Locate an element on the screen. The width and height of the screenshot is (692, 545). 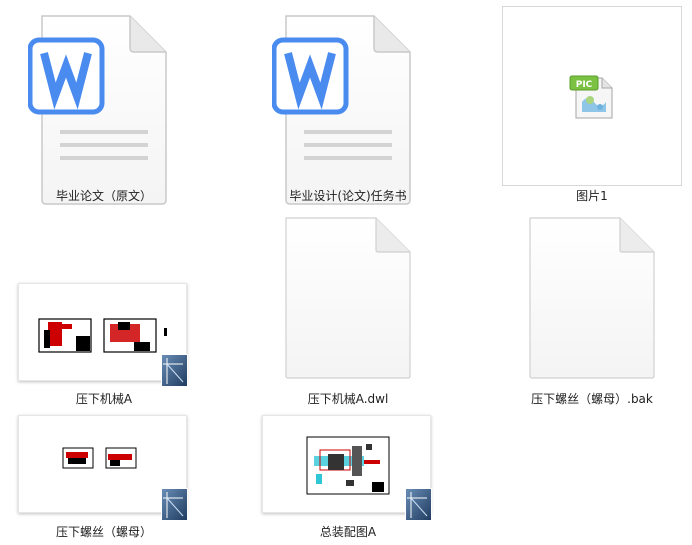
file-item-bak1: 压下螺丝（螺母）.bak is located at coordinates (596, 314).